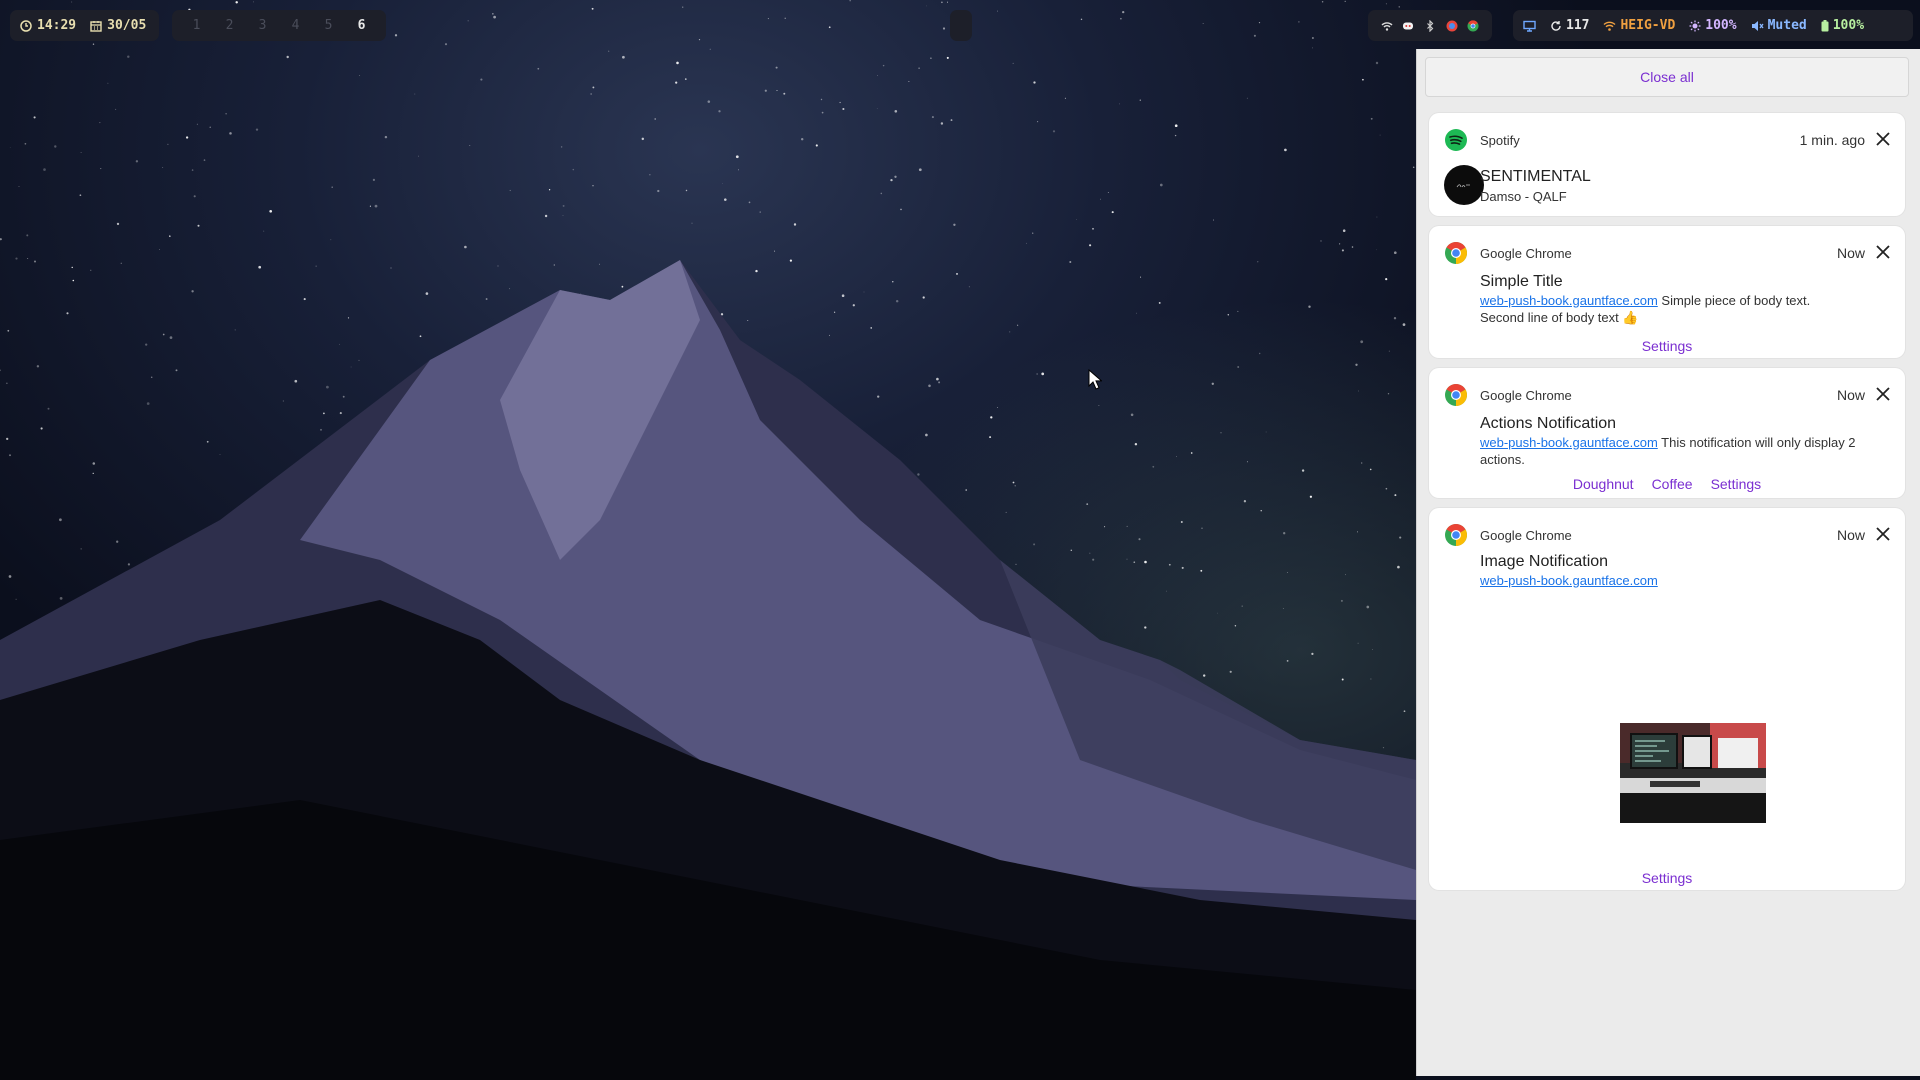 This screenshot has width=1920, height=1080. What do you see at coordinates (230, 25) in the screenshot?
I see `workspace-2: 2` at bounding box center [230, 25].